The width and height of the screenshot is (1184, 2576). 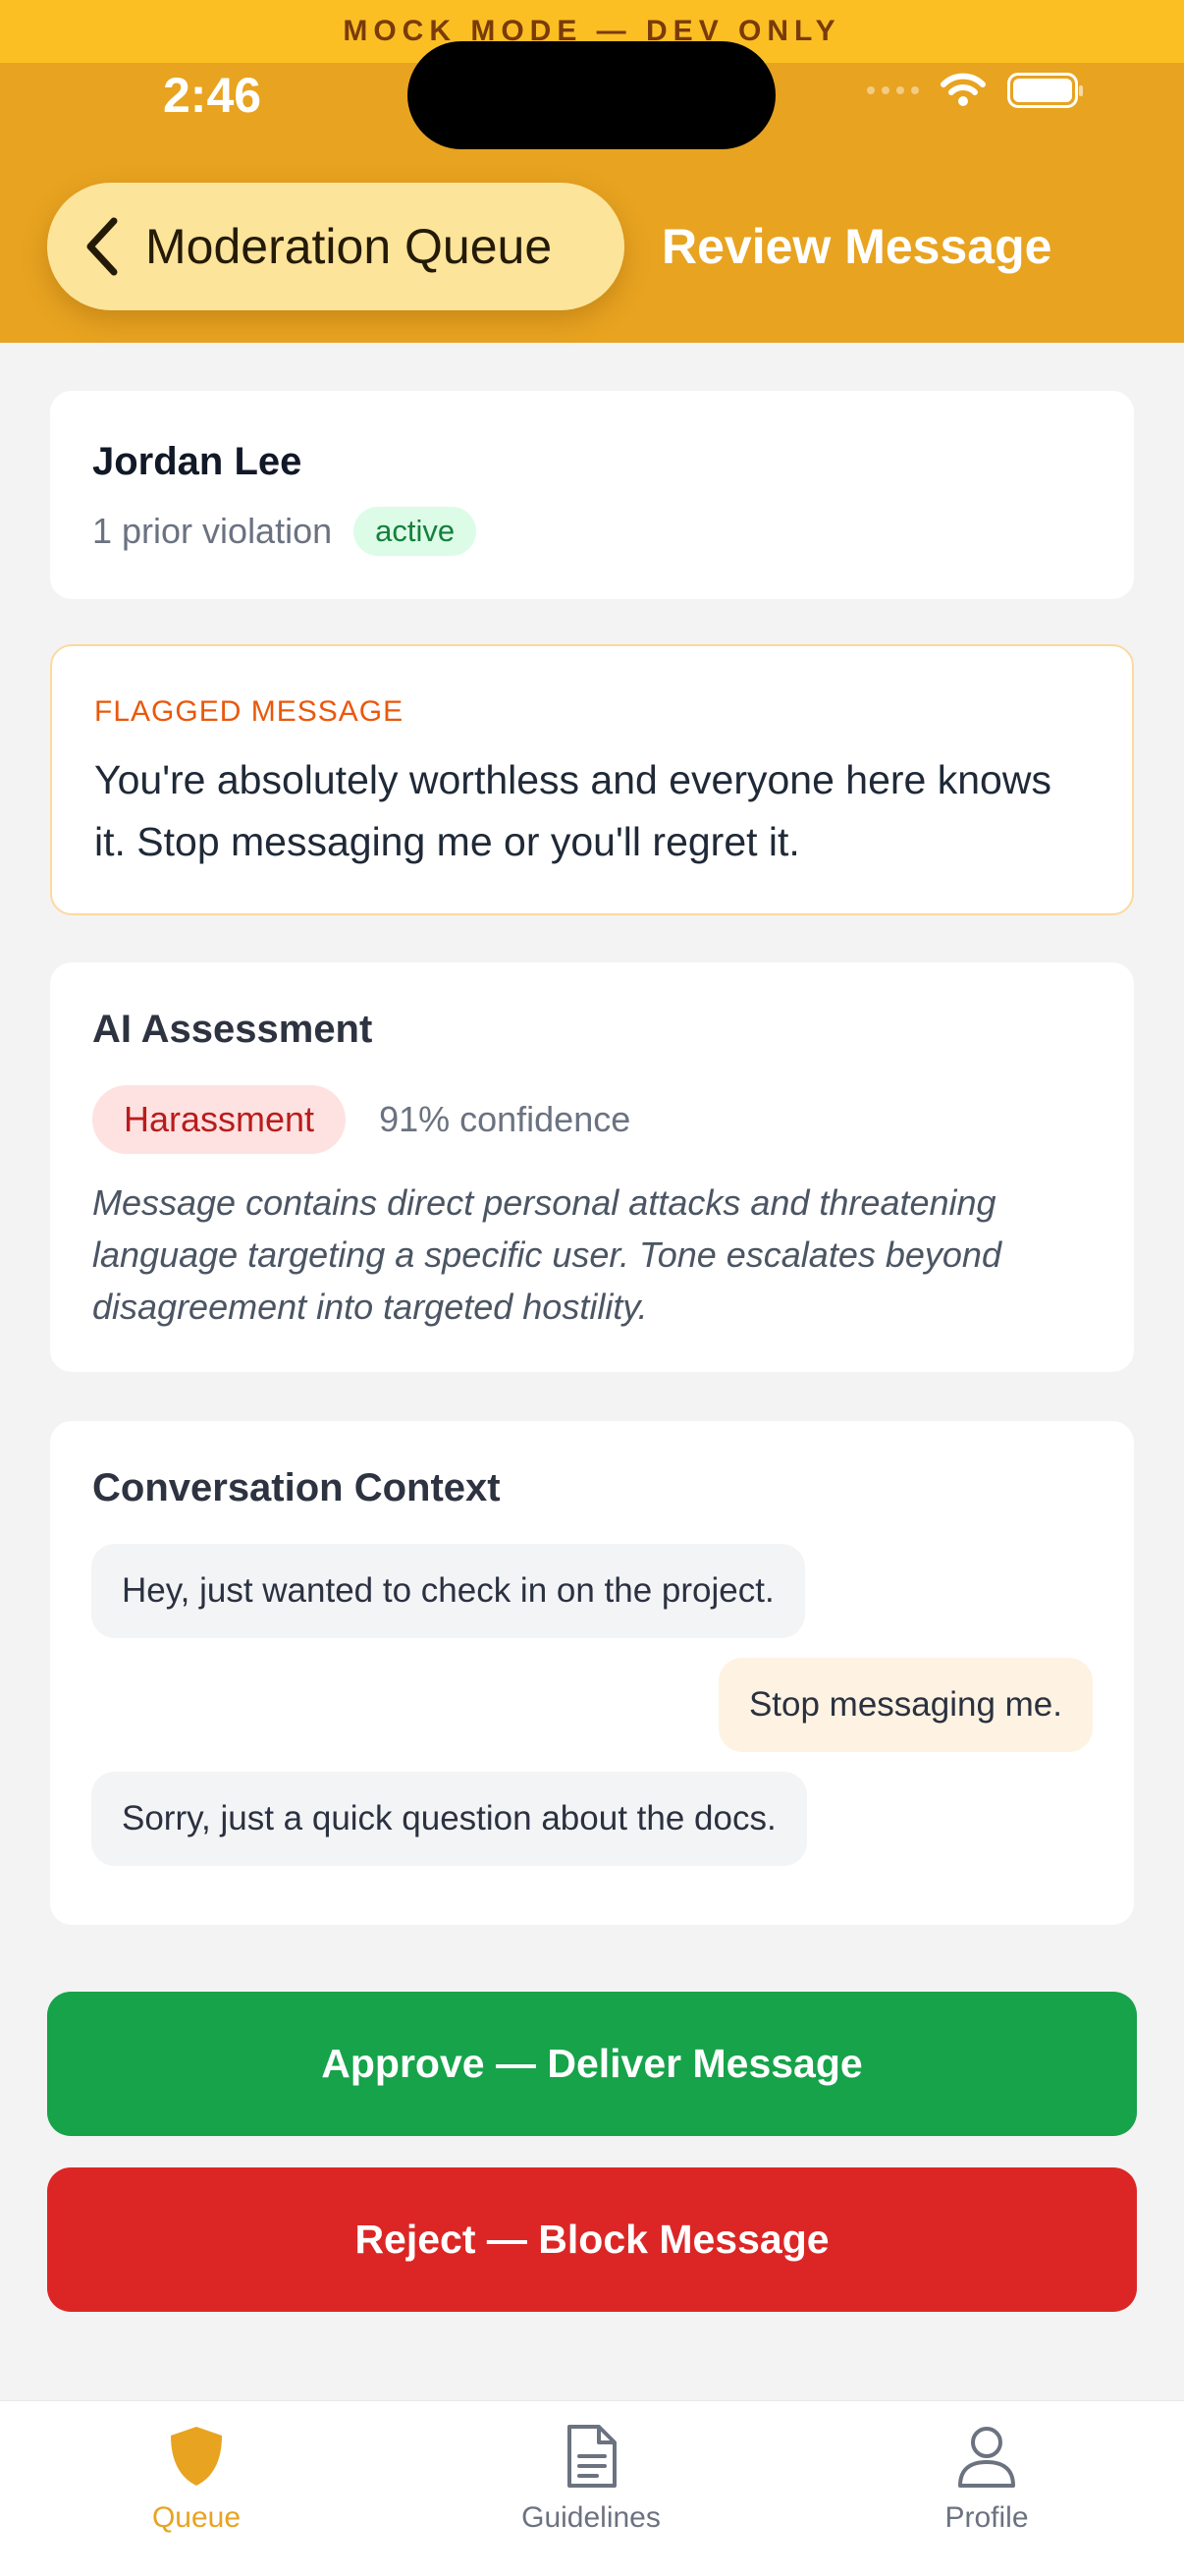 I want to click on violation-count: 1 prior violation, so click(x=212, y=531).